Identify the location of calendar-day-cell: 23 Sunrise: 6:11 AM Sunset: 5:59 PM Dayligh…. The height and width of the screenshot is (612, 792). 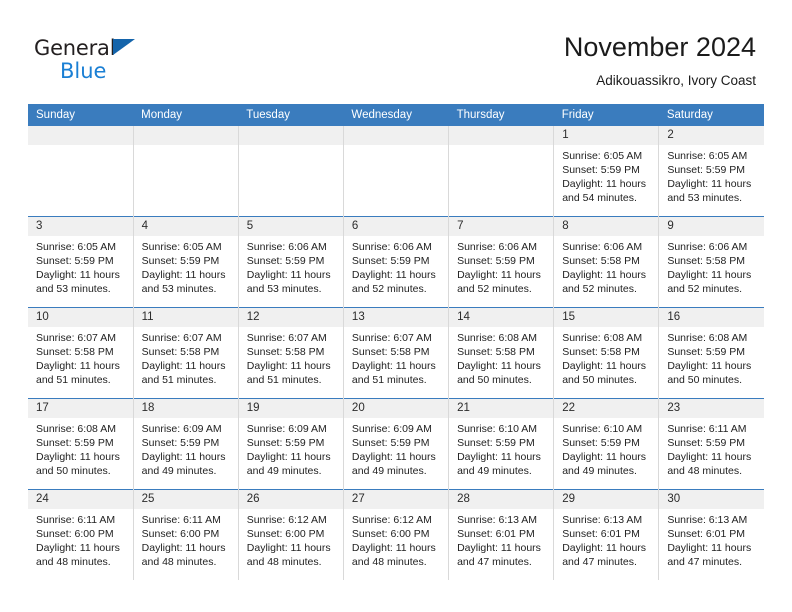
(711, 444).